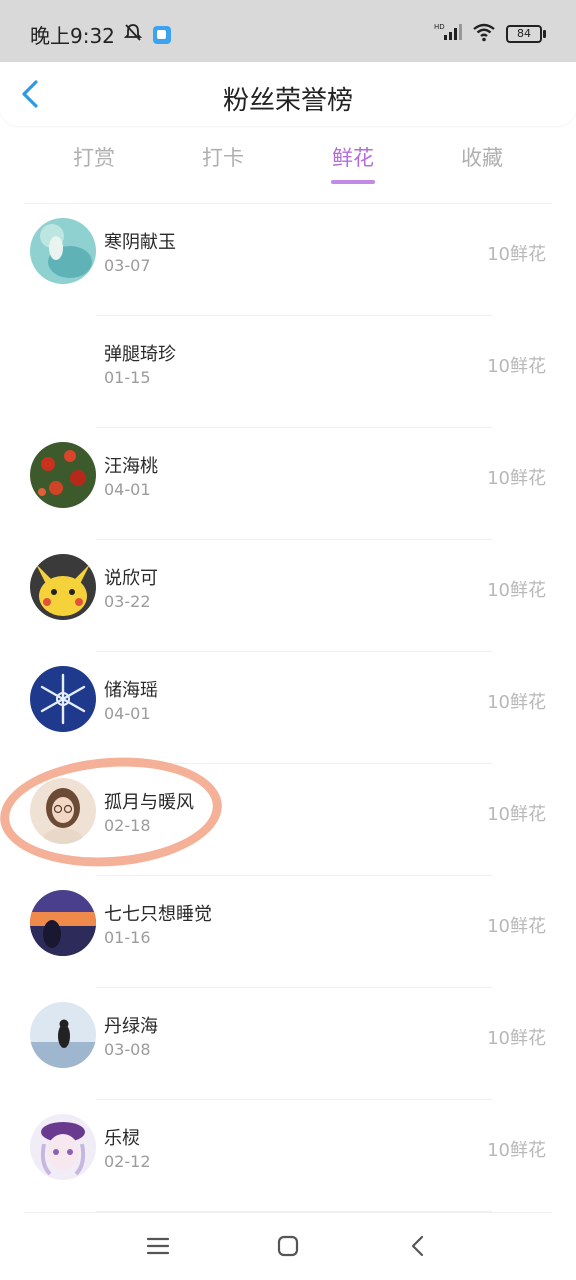 The height and width of the screenshot is (1280, 576). What do you see at coordinates (526, 34) in the screenshot?
I see `battery-indicator: 84` at bounding box center [526, 34].